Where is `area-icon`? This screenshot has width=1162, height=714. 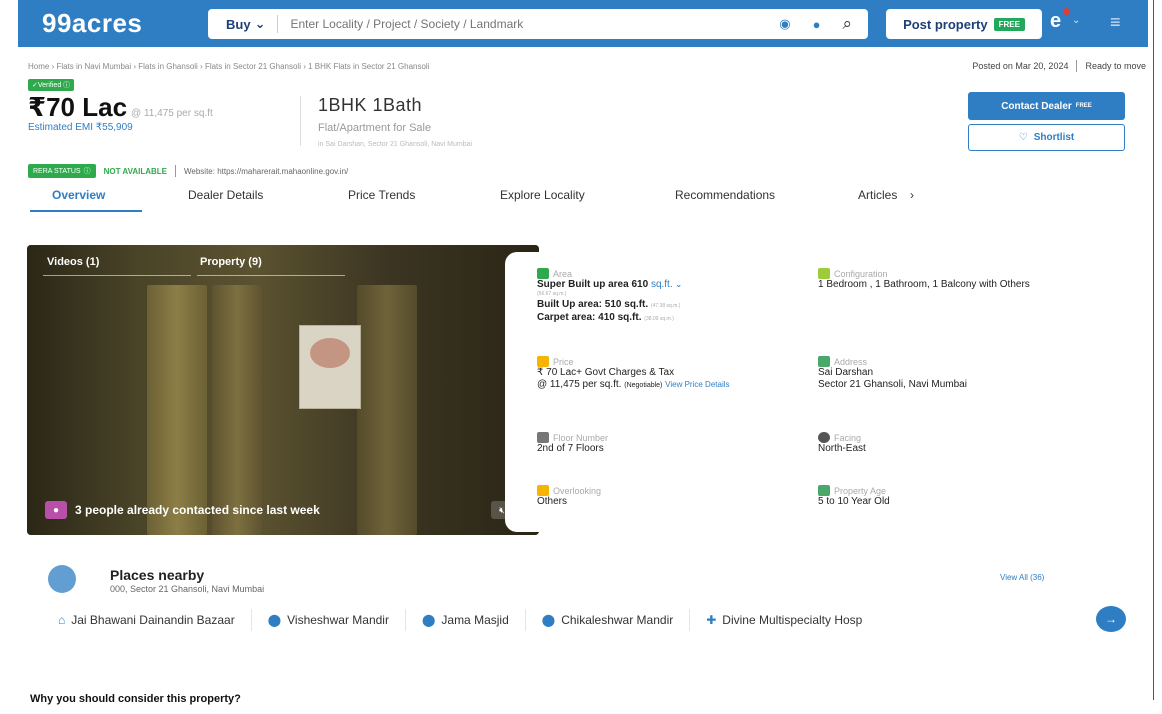
area-icon is located at coordinates (543, 273).